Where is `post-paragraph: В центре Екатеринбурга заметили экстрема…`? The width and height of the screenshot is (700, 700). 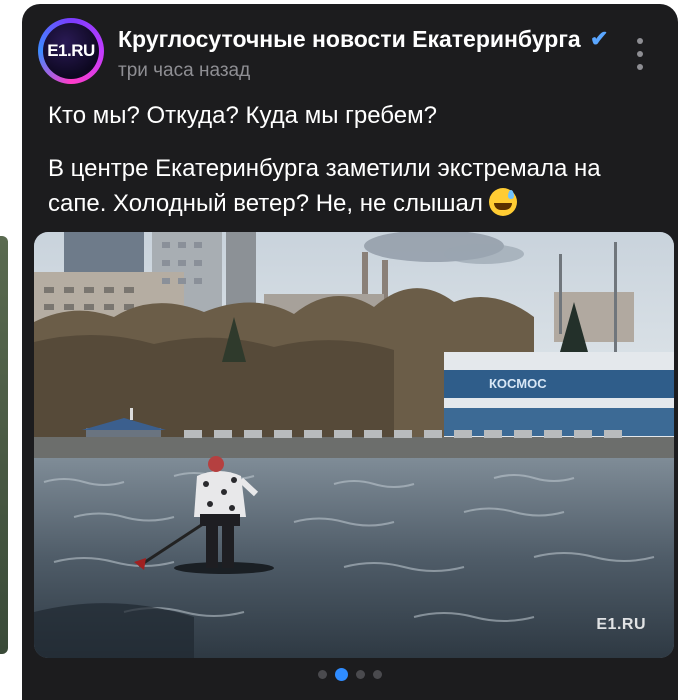 post-paragraph: В центре Екатеринбурга заметили экстрема… is located at coordinates (353, 186).